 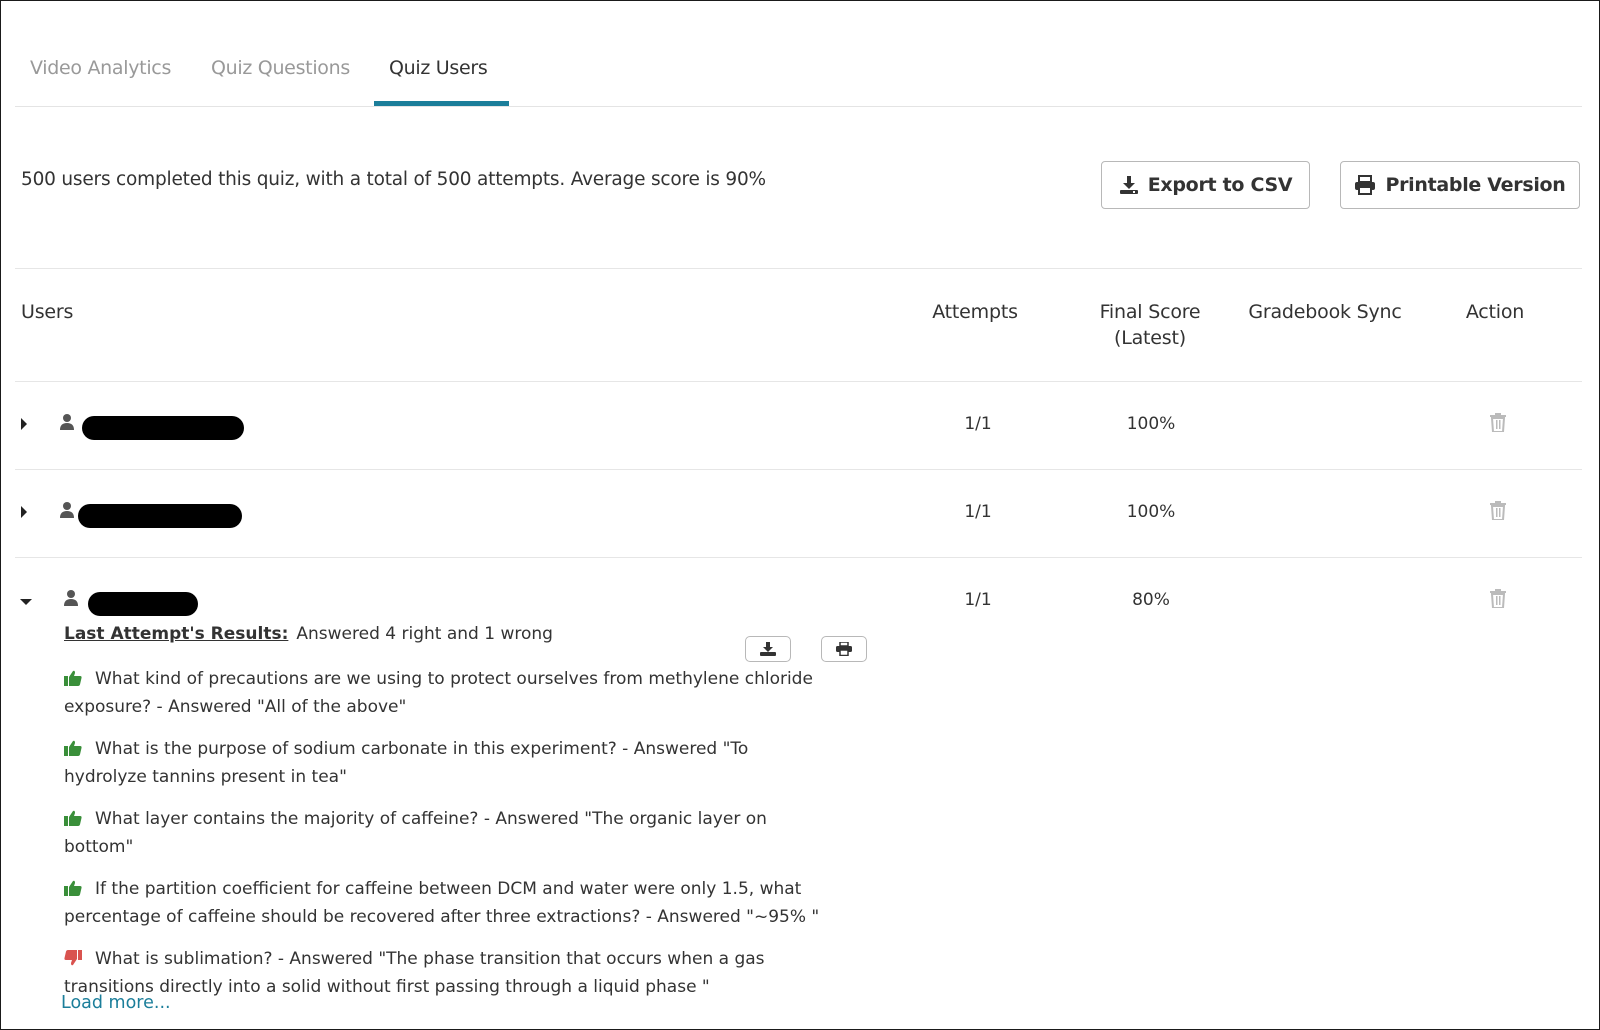 I want to click on print-attempt-button, so click(x=844, y=649).